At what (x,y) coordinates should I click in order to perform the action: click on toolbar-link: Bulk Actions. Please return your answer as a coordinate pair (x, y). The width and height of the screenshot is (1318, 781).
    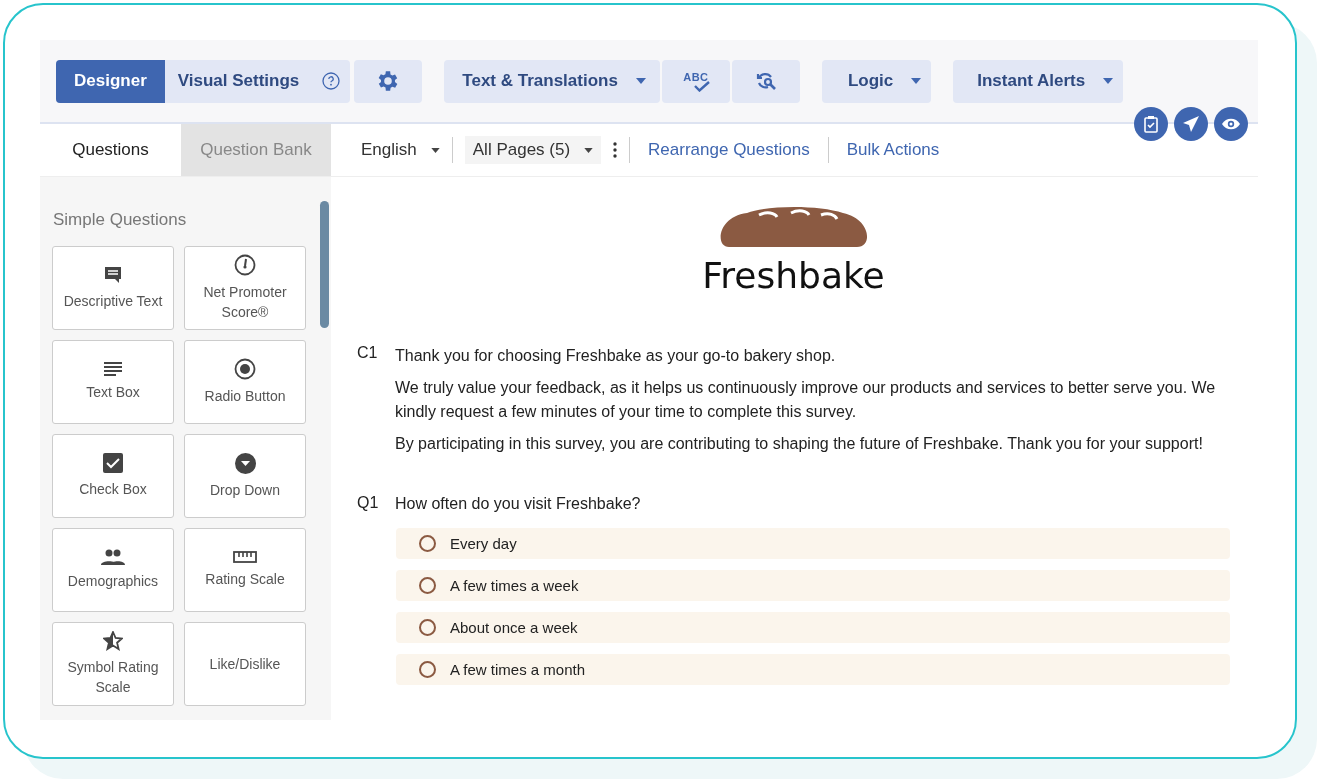
    Looking at the image, I should click on (893, 150).